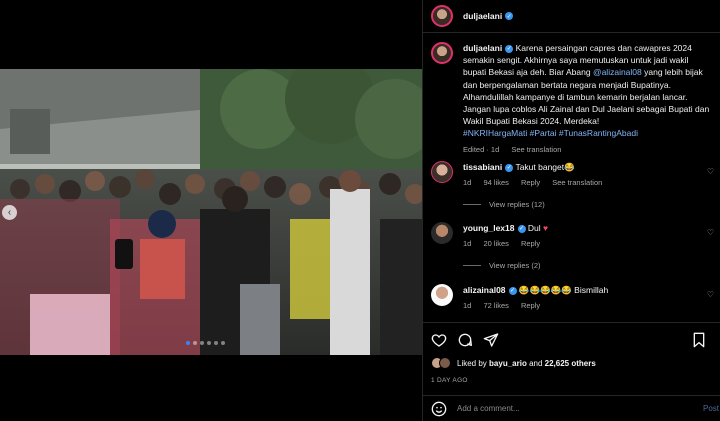 This screenshot has width=720, height=421. I want to click on comment-body: young_lex18 ✓ Dul ♥ 1d 20 likes Reply, so click(589, 236).